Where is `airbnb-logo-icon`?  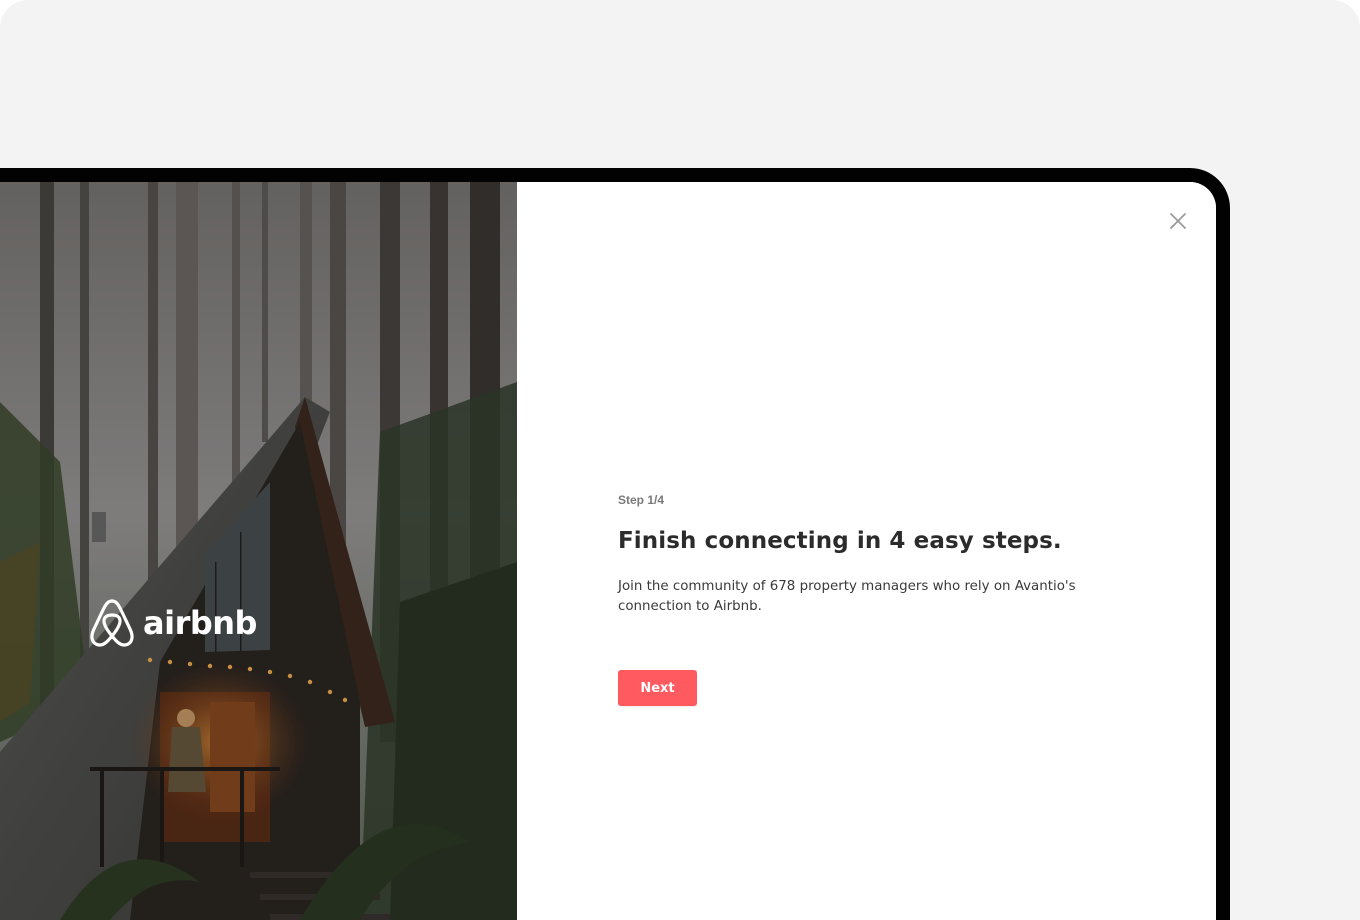
airbnb-logo-icon is located at coordinates (112, 623).